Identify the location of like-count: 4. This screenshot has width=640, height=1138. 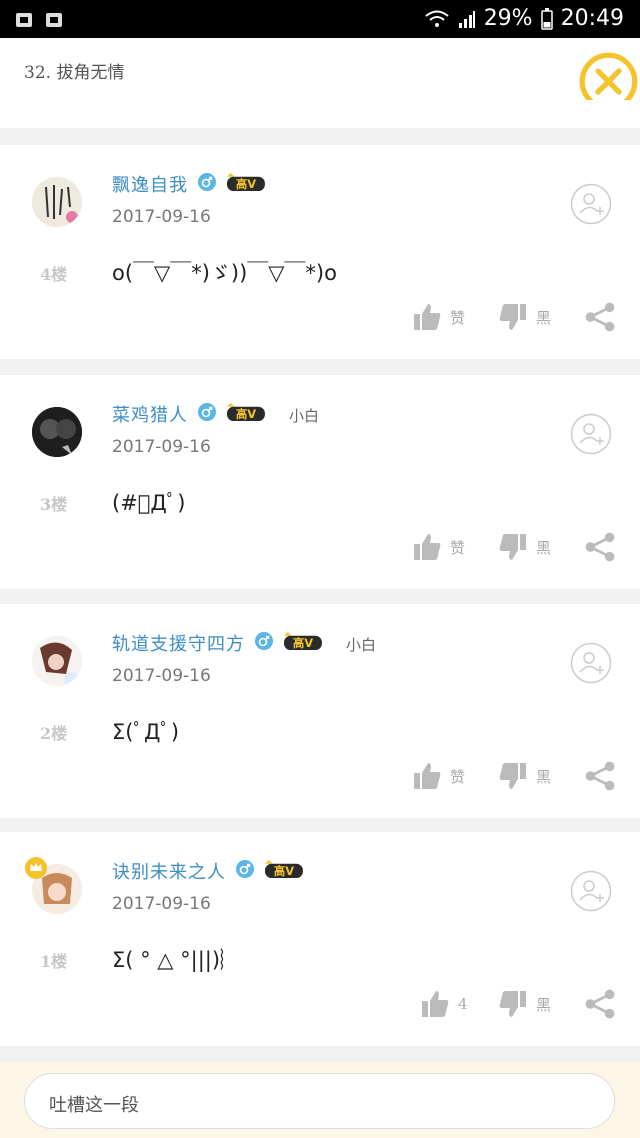
(463, 1004).